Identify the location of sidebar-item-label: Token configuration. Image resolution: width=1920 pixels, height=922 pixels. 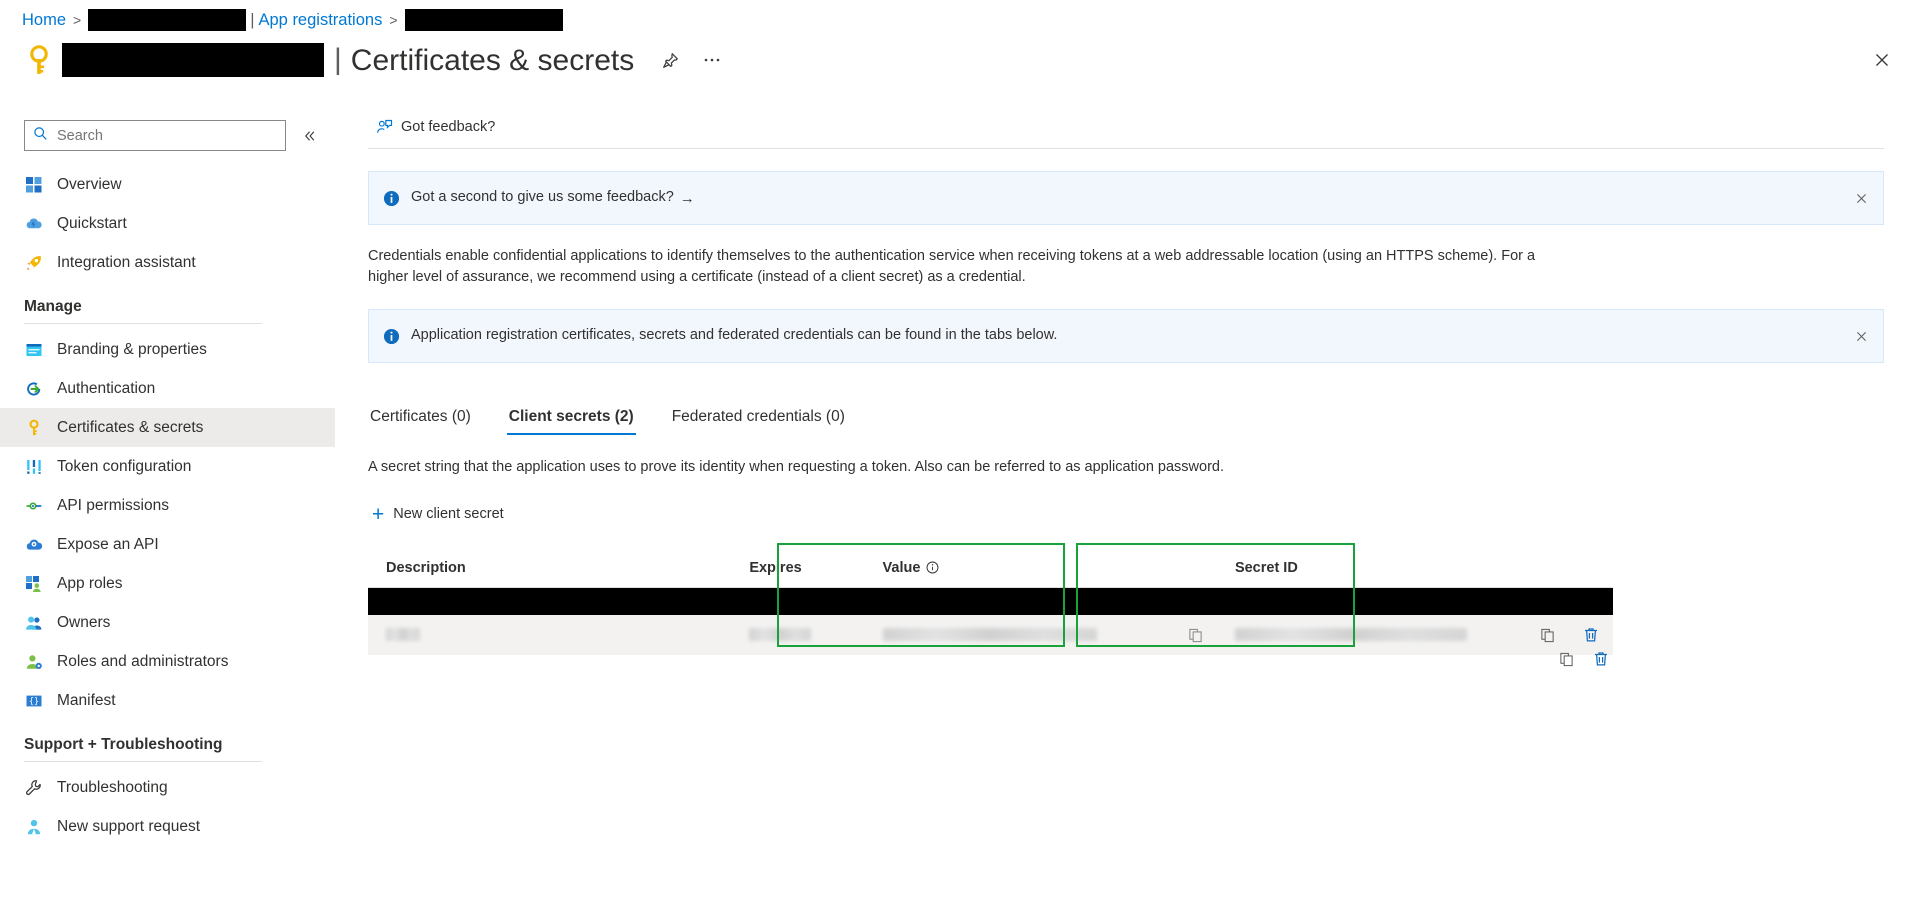
(124, 466).